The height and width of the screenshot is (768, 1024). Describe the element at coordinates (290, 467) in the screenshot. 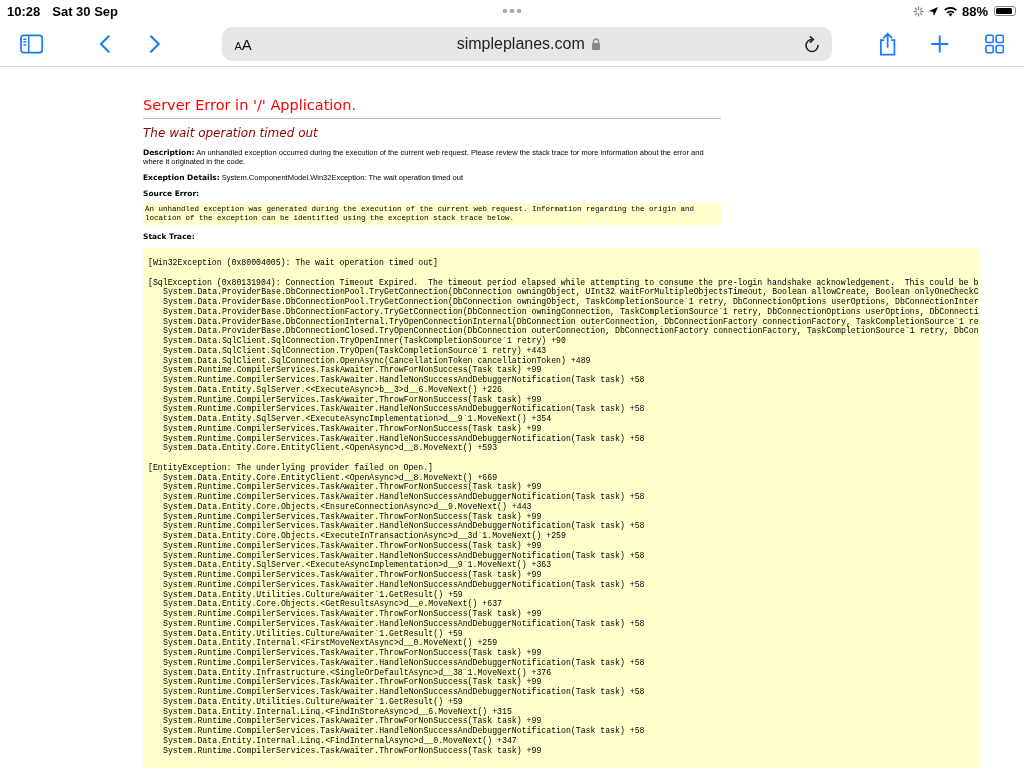

I see `exception-header: [EntityException: The underlying provider failed on Open.]` at that location.